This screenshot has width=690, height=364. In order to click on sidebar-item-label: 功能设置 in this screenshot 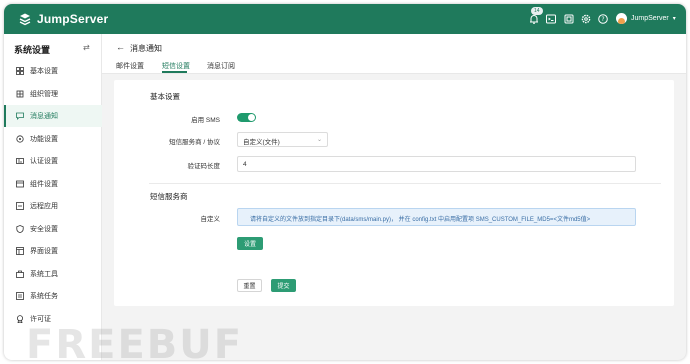, I will do `click(44, 139)`.